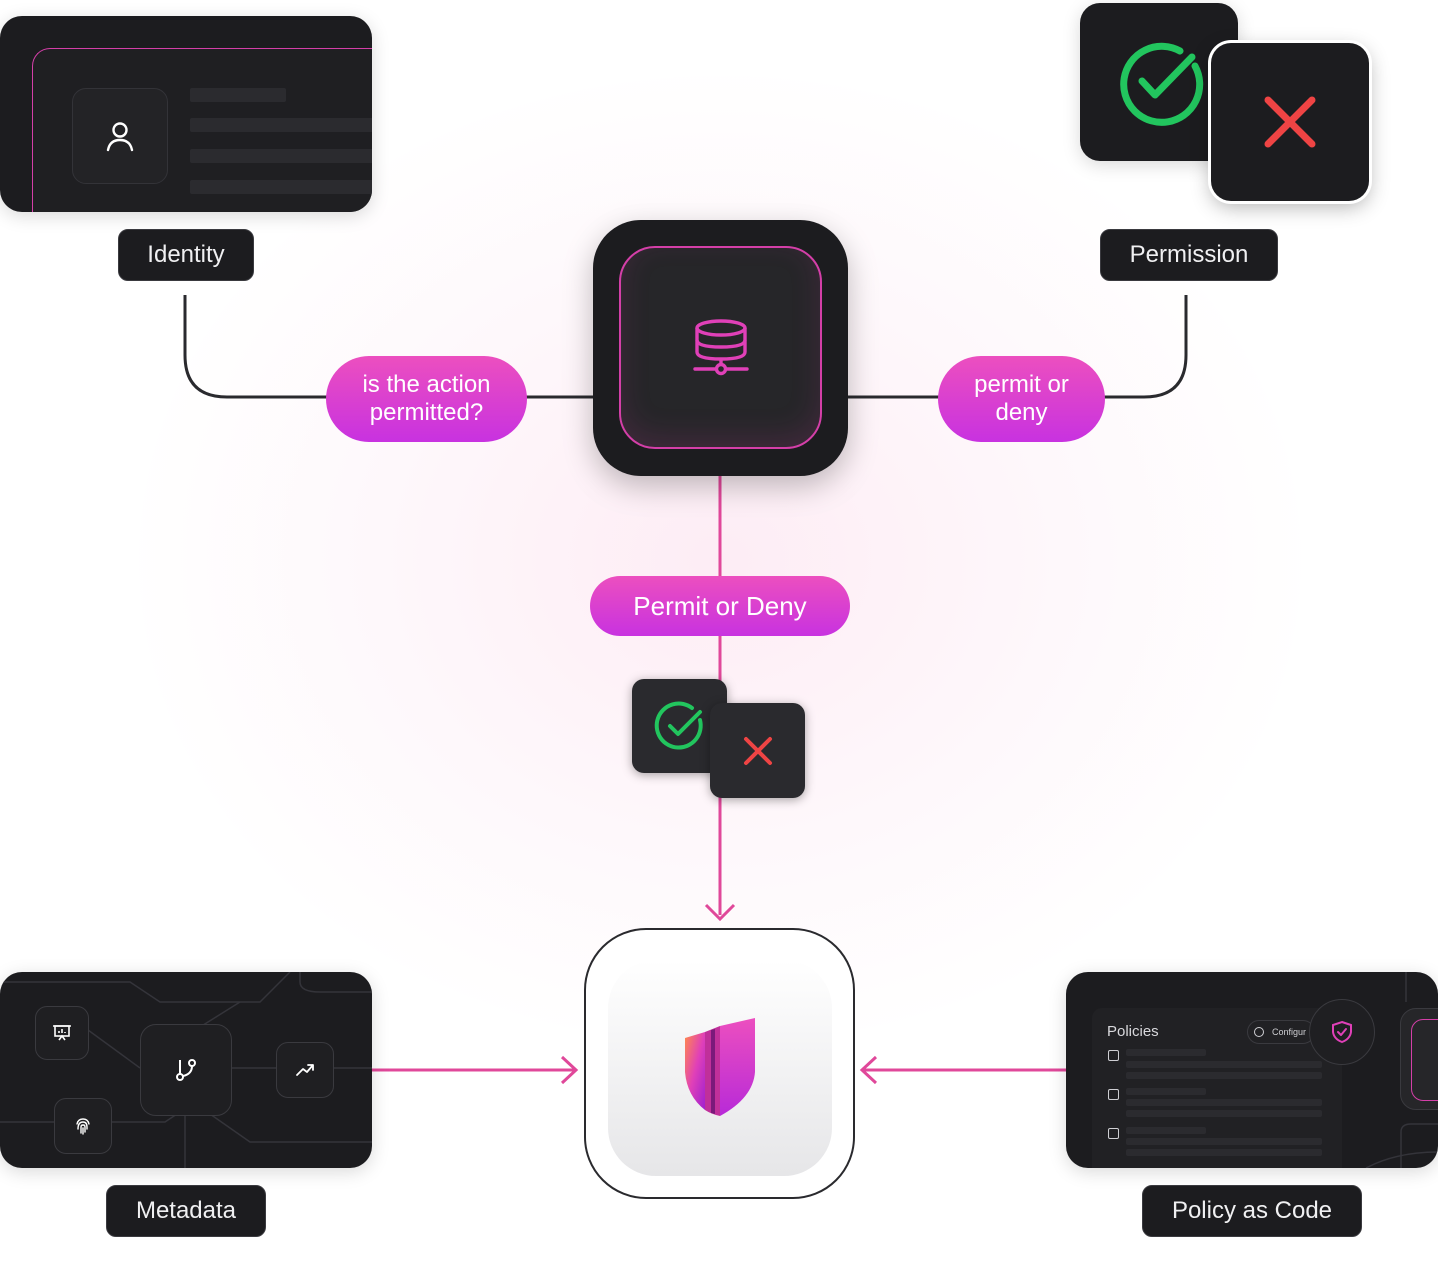 The width and height of the screenshot is (1438, 1263). What do you see at coordinates (1259, 1032) in the screenshot?
I see `gear-icon` at bounding box center [1259, 1032].